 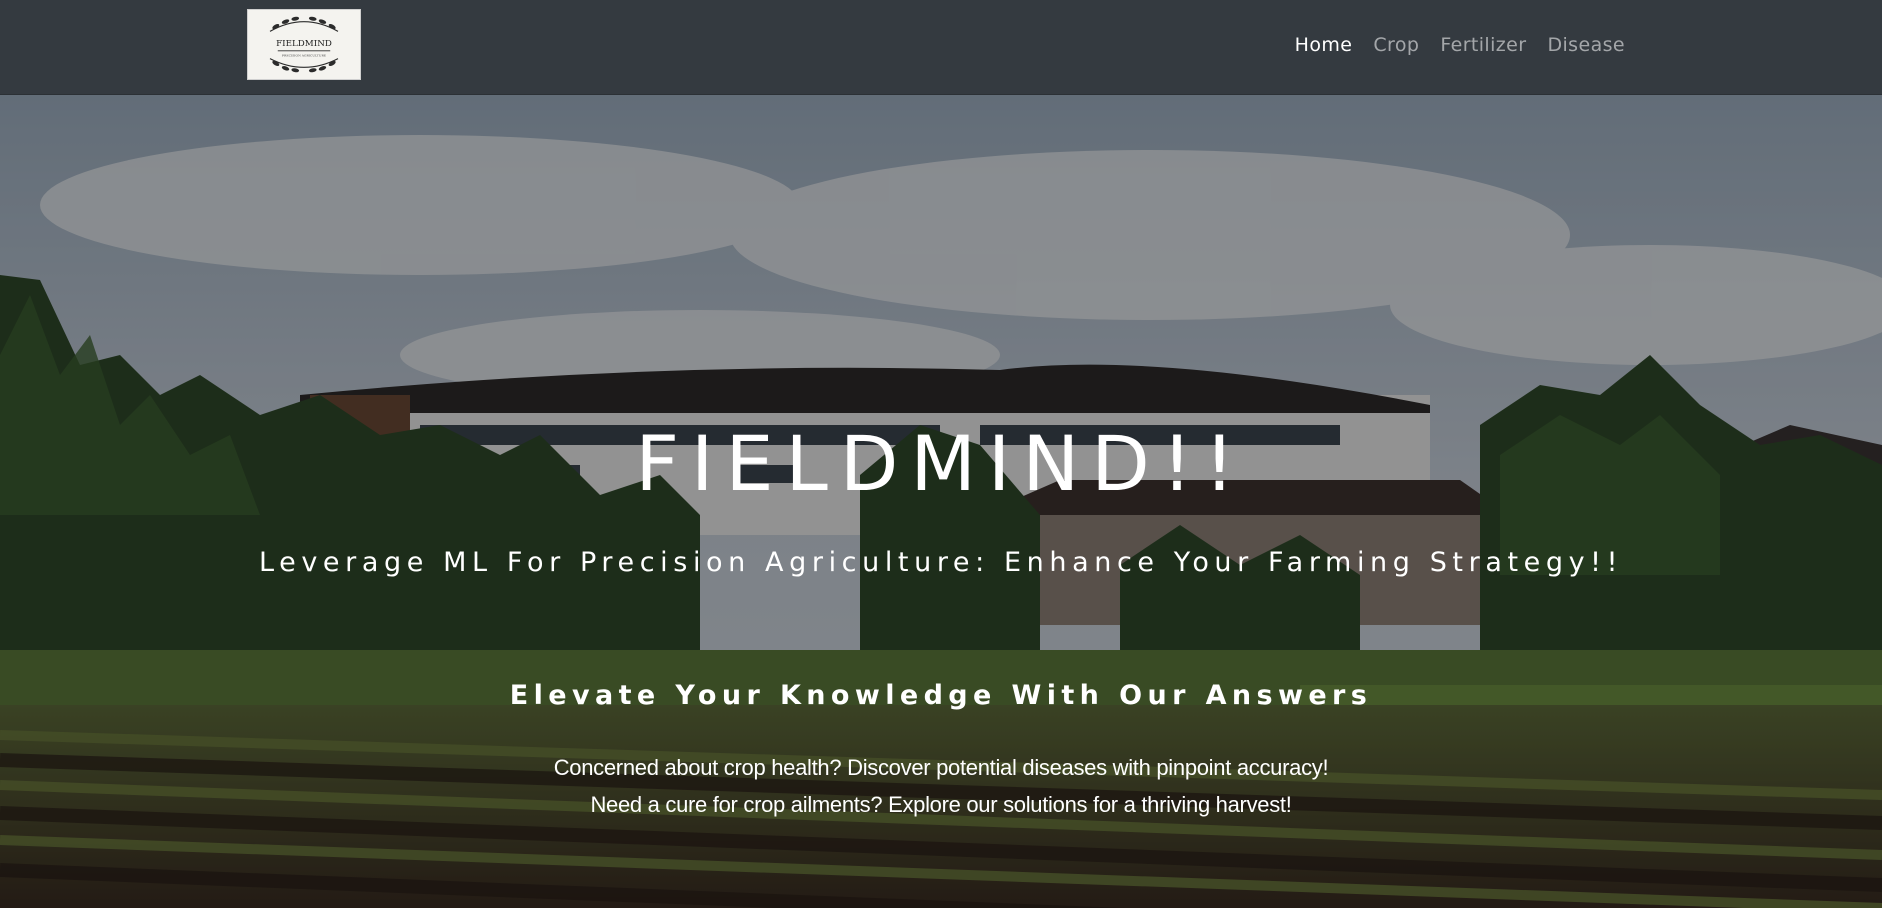 I want to click on nav-link-fertilizer: Fertilizer, so click(x=1483, y=45).